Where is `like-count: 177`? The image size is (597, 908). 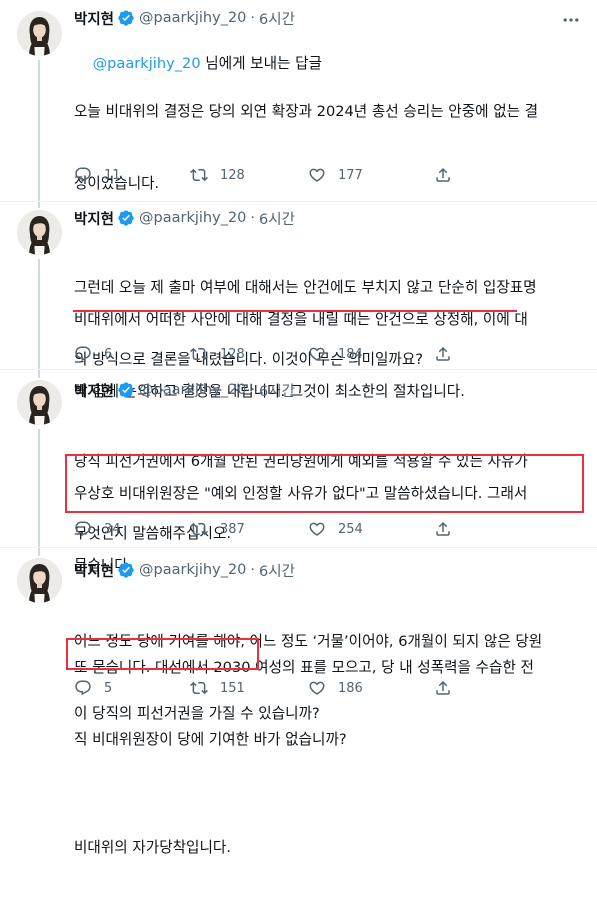
like-count: 177 is located at coordinates (350, 175).